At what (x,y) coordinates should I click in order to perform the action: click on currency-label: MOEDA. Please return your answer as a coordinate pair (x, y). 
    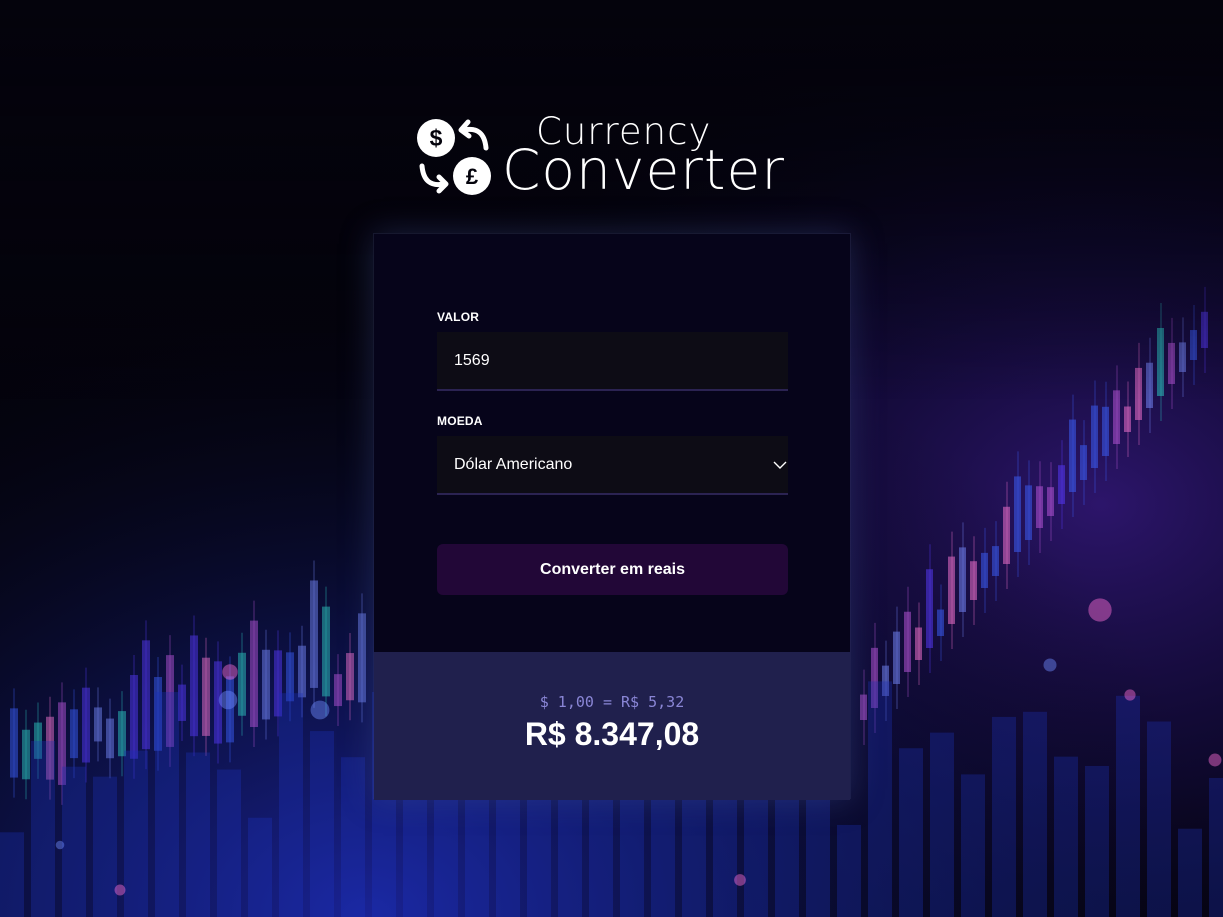
    Looking at the image, I should click on (460, 421).